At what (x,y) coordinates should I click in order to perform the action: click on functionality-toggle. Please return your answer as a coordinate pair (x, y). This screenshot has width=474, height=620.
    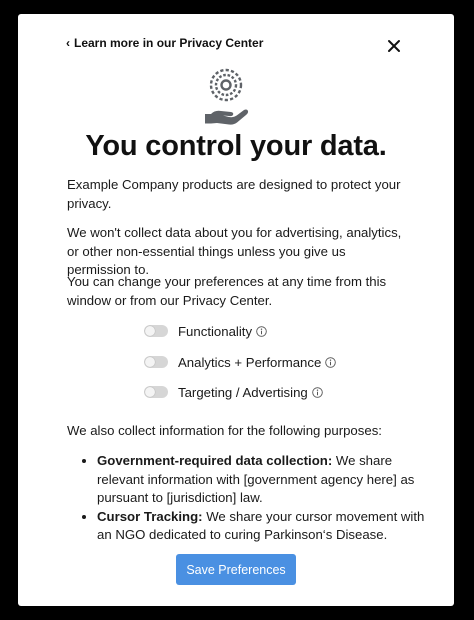
    Looking at the image, I should click on (156, 331).